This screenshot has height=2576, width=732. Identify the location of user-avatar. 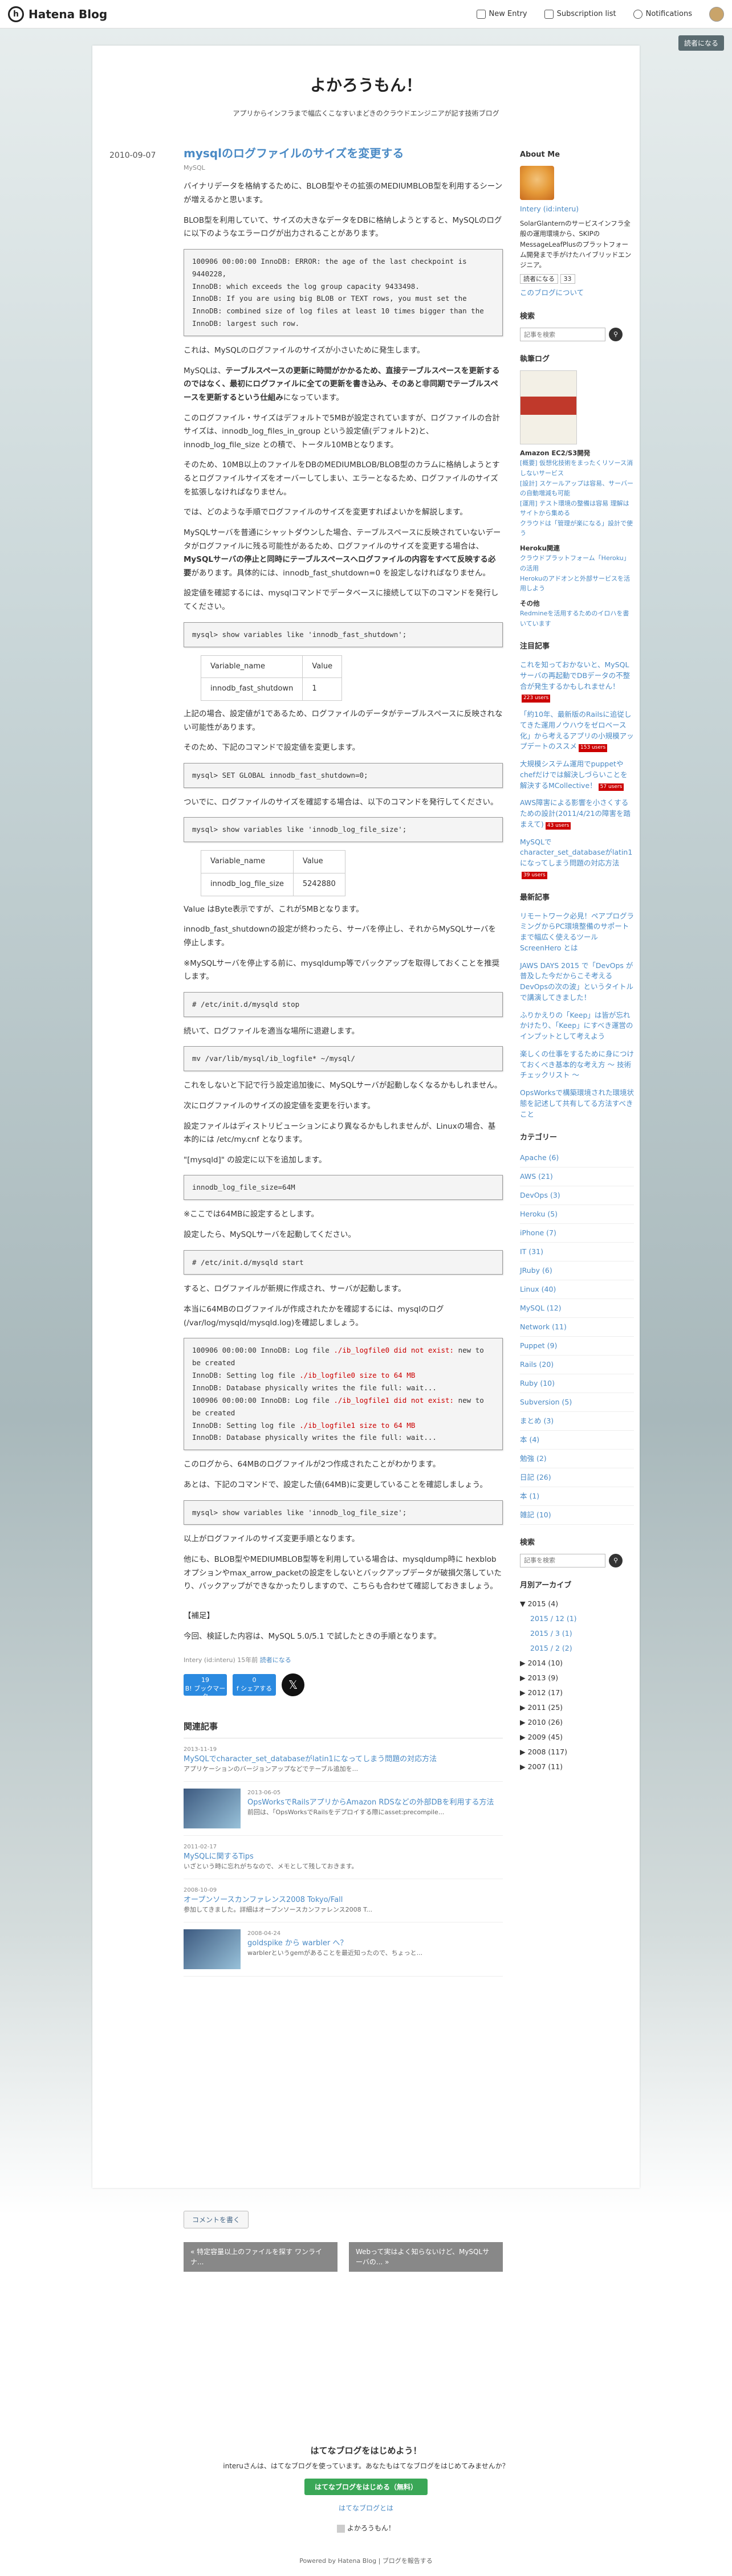
(716, 14).